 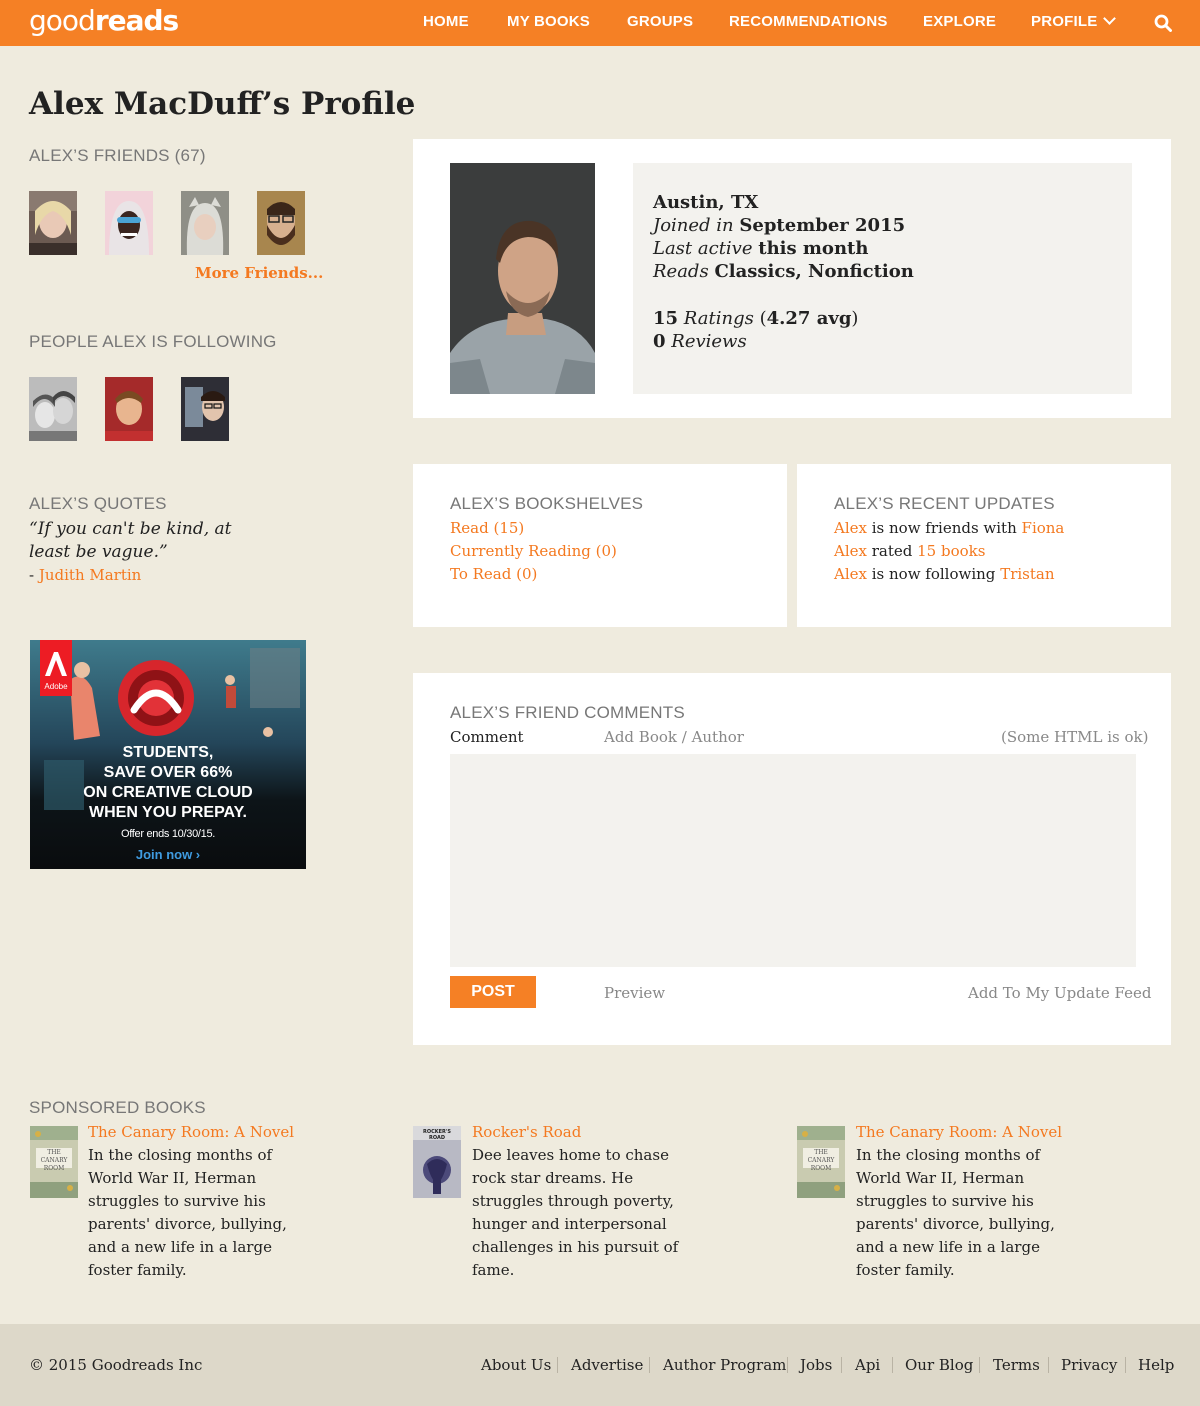 I want to click on nav-groups: GROUPS, so click(x=660, y=21).